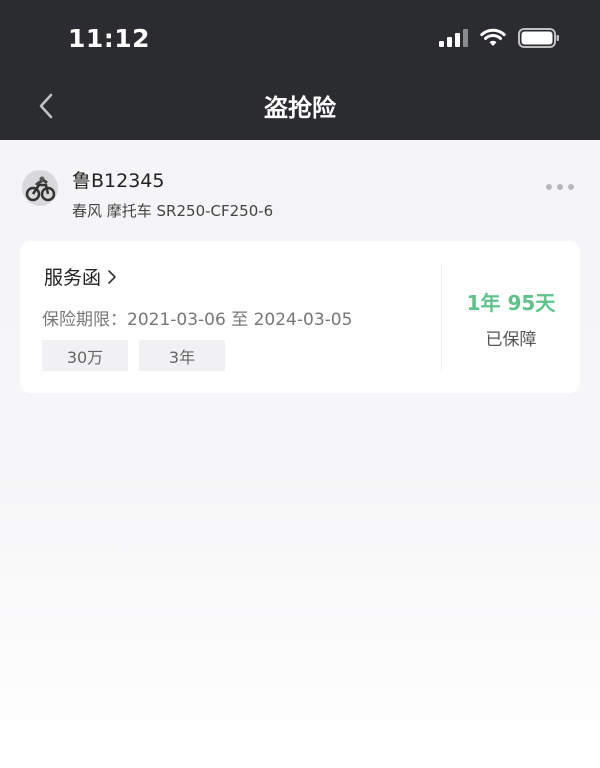  What do you see at coordinates (300, 108) in the screenshot?
I see `page-title: 盗抢险` at bounding box center [300, 108].